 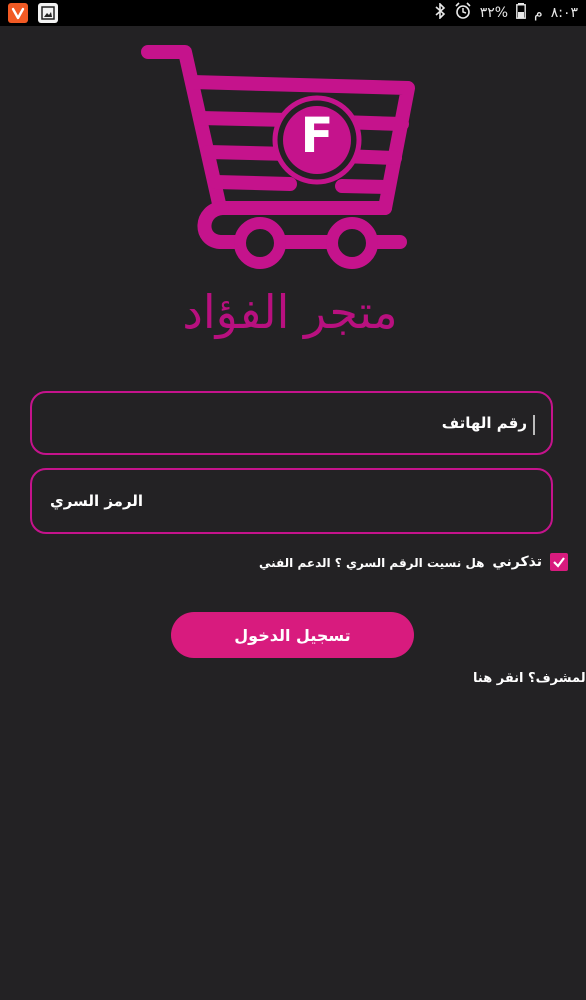 I want to click on remember-checkbox, so click(x=559, y=562).